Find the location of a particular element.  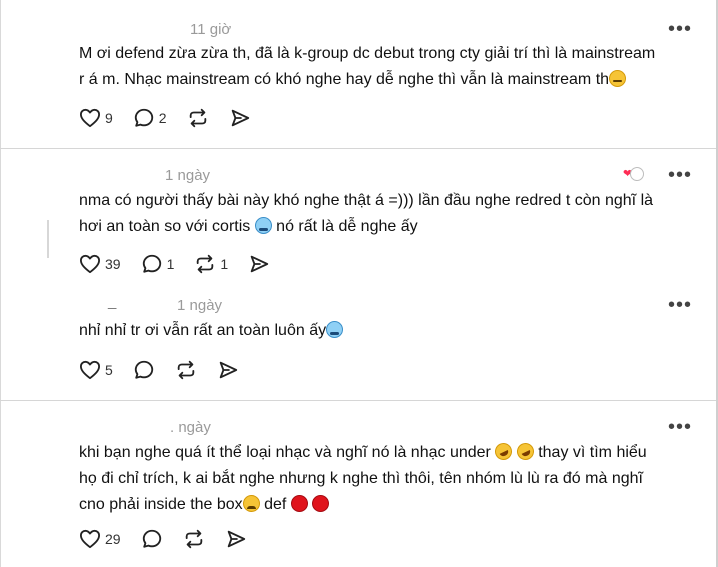

reply-button: 1 is located at coordinates (158, 264).